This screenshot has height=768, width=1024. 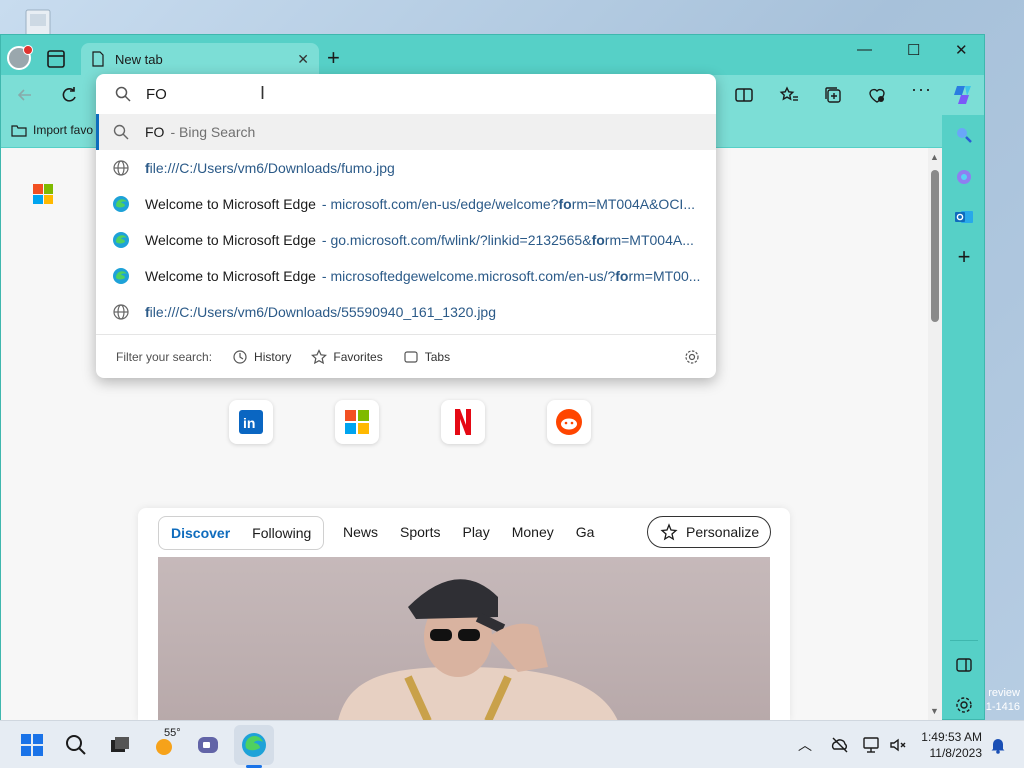 What do you see at coordinates (934, 711) in the screenshot?
I see `scroll-down-icon: ▼` at bounding box center [934, 711].